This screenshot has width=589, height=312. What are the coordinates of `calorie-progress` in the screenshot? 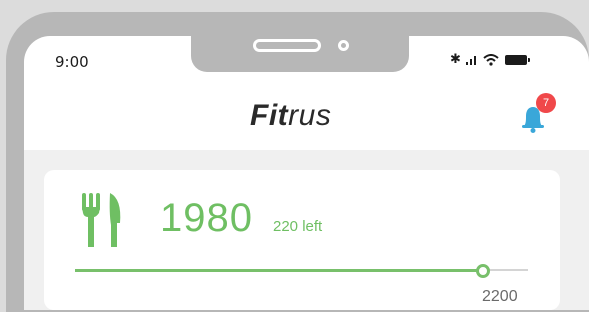 It's located at (301, 271).